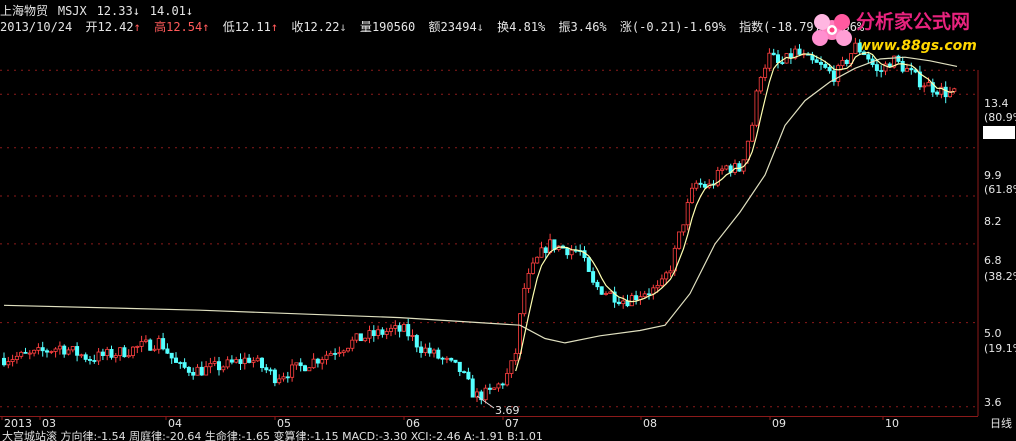  What do you see at coordinates (999, 132) in the screenshot?
I see `current-price-box` at bounding box center [999, 132].